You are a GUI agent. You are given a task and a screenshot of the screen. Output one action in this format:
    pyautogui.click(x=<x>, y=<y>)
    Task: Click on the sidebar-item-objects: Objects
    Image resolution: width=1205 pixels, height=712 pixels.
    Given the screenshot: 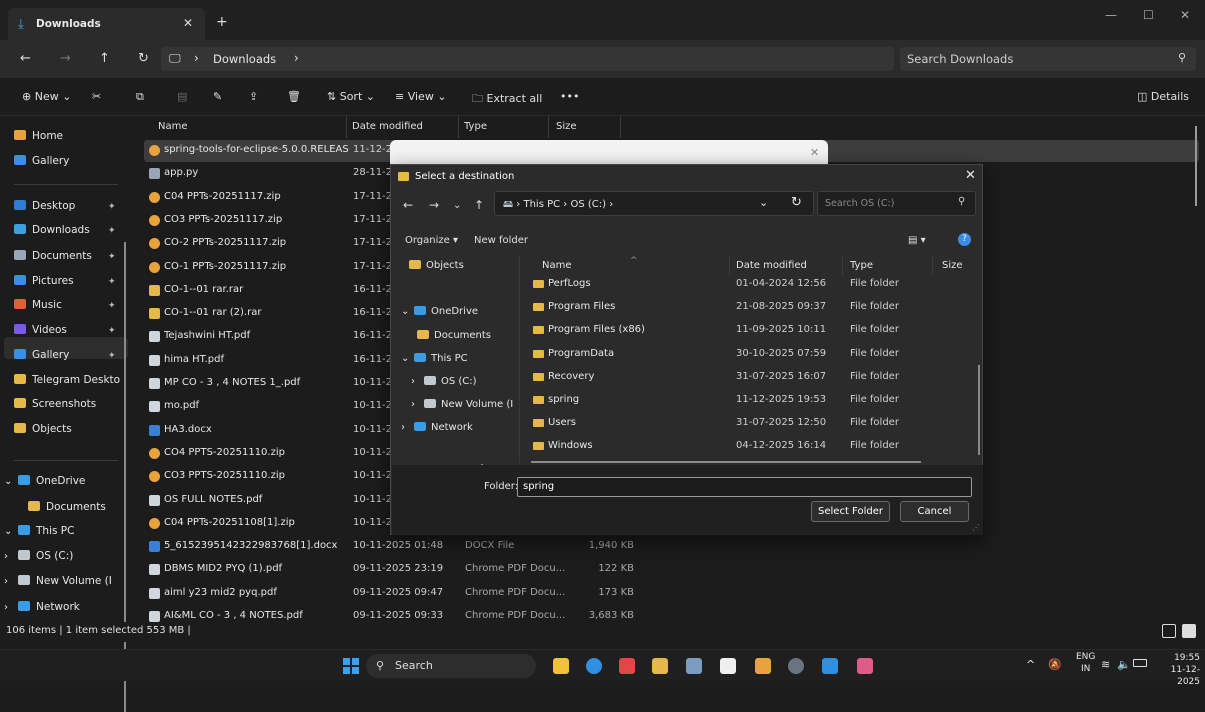 What is the action you would take?
    pyautogui.click(x=72, y=433)
    